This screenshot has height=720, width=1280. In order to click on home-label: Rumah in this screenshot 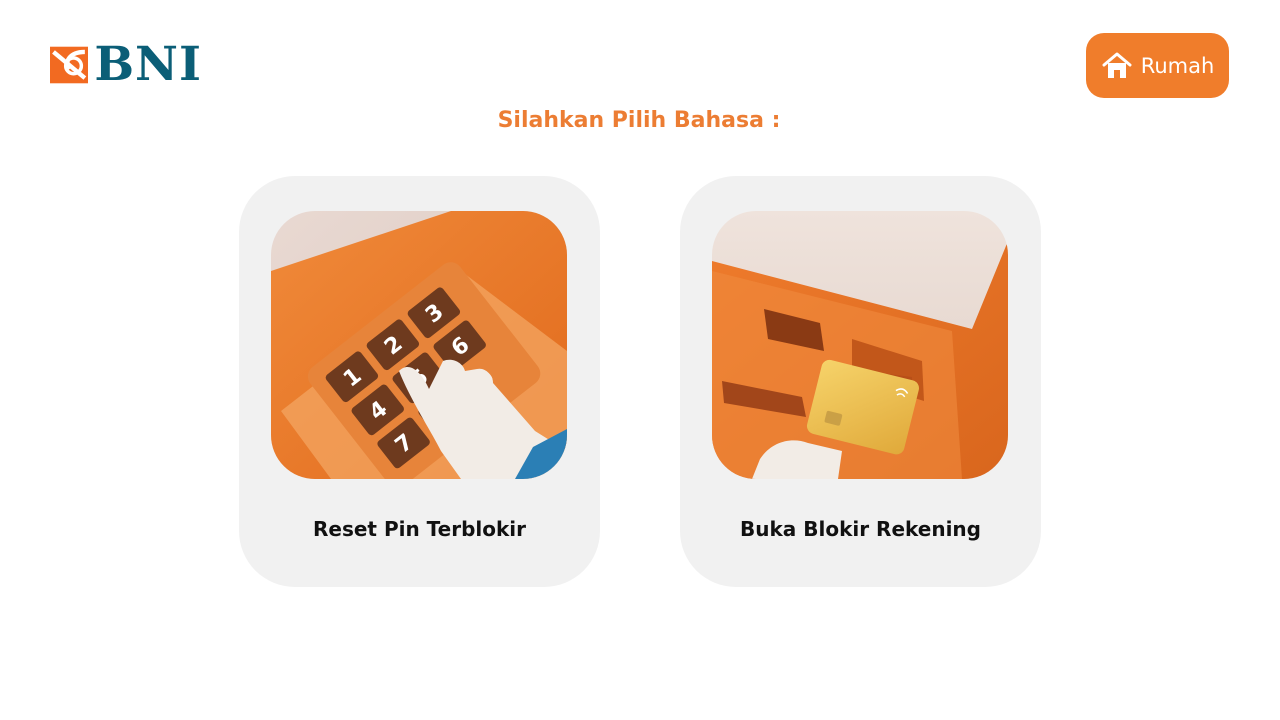, I will do `click(1177, 65)`.